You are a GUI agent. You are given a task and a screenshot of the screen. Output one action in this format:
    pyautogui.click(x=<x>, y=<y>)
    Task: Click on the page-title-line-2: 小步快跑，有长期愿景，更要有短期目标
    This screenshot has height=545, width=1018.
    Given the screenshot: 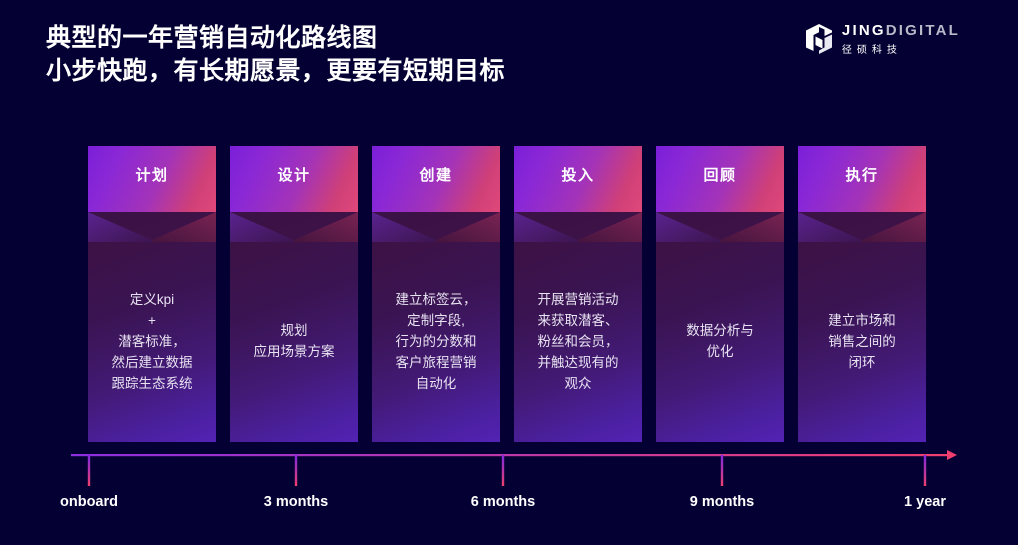 What is the action you would take?
    pyautogui.click(x=276, y=71)
    